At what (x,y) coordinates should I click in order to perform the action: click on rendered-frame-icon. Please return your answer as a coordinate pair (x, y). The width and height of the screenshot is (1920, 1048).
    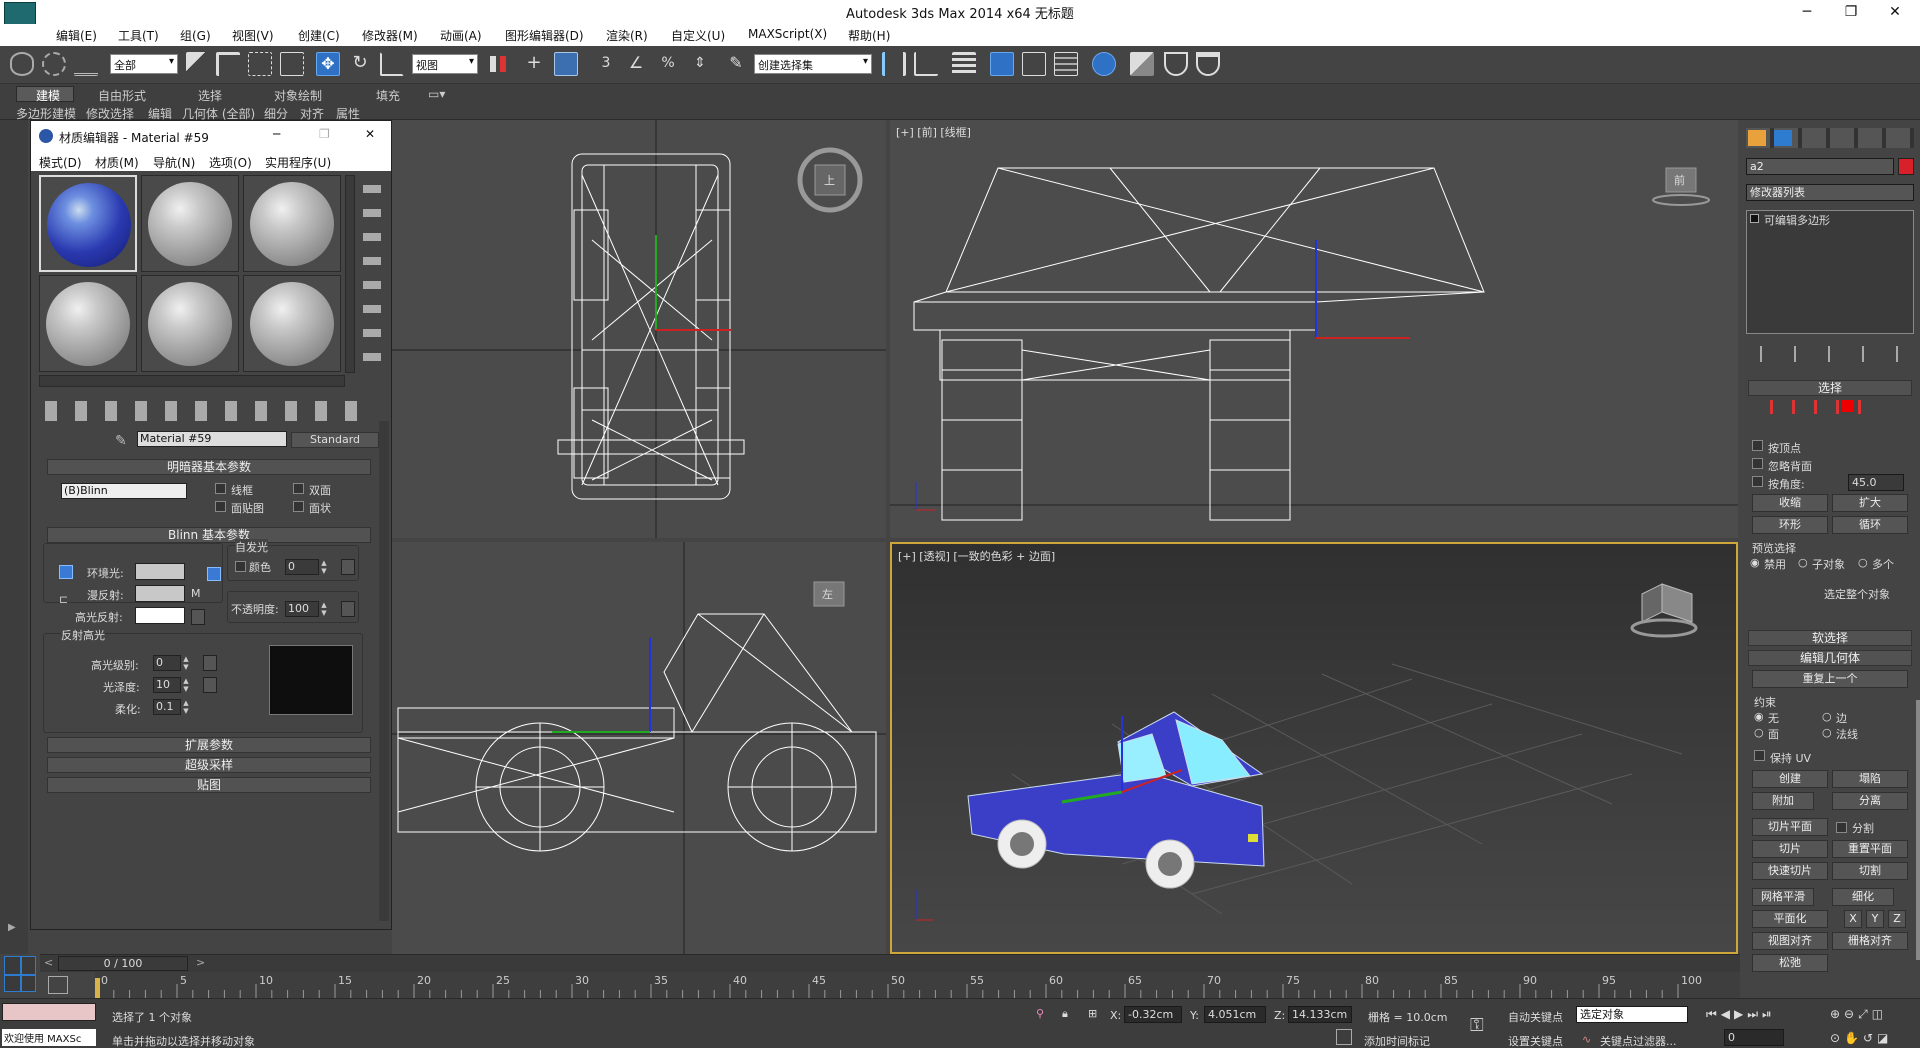
    Looking at the image, I should click on (1176, 64).